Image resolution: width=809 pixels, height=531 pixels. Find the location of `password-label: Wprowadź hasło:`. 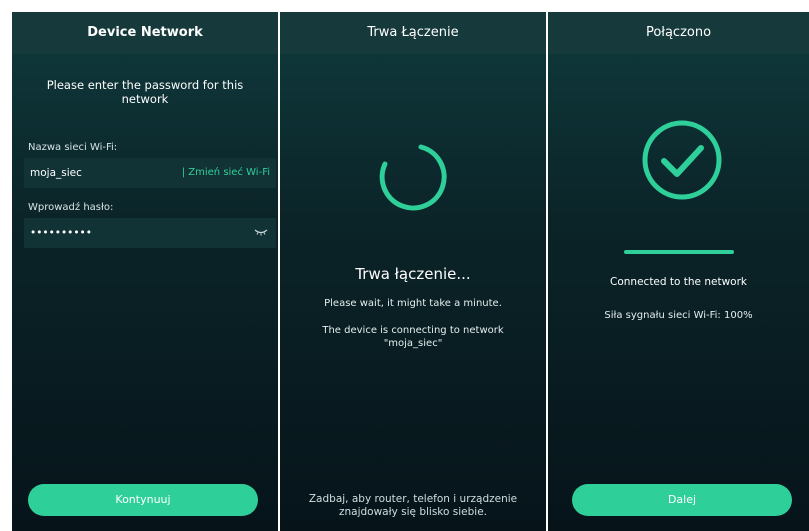

password-label: Wprowadź hasło: is located at coordinates (71, 207).